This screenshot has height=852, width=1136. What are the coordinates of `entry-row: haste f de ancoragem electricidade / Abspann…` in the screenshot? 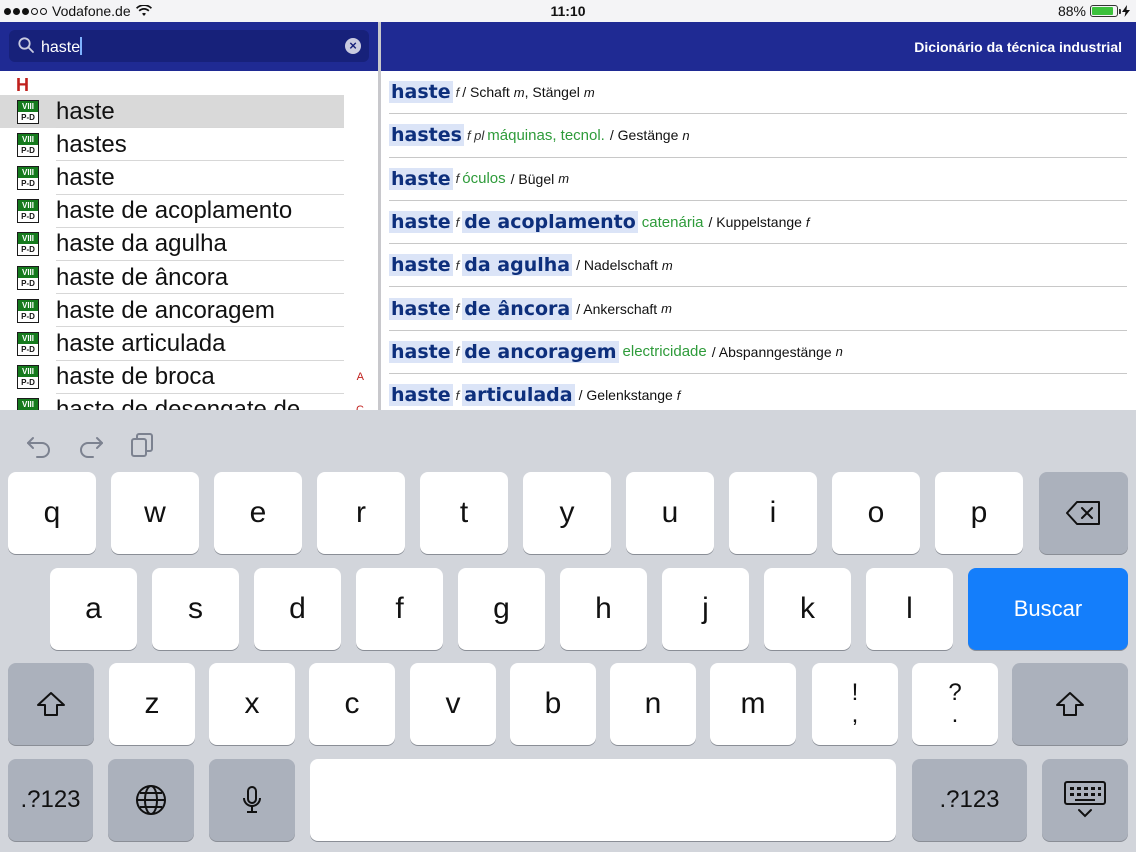 It's located at (758, 353).